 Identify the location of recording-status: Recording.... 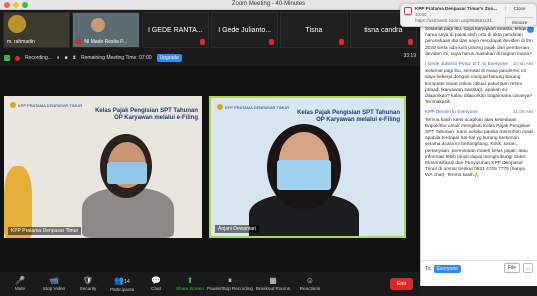
(38, 58).